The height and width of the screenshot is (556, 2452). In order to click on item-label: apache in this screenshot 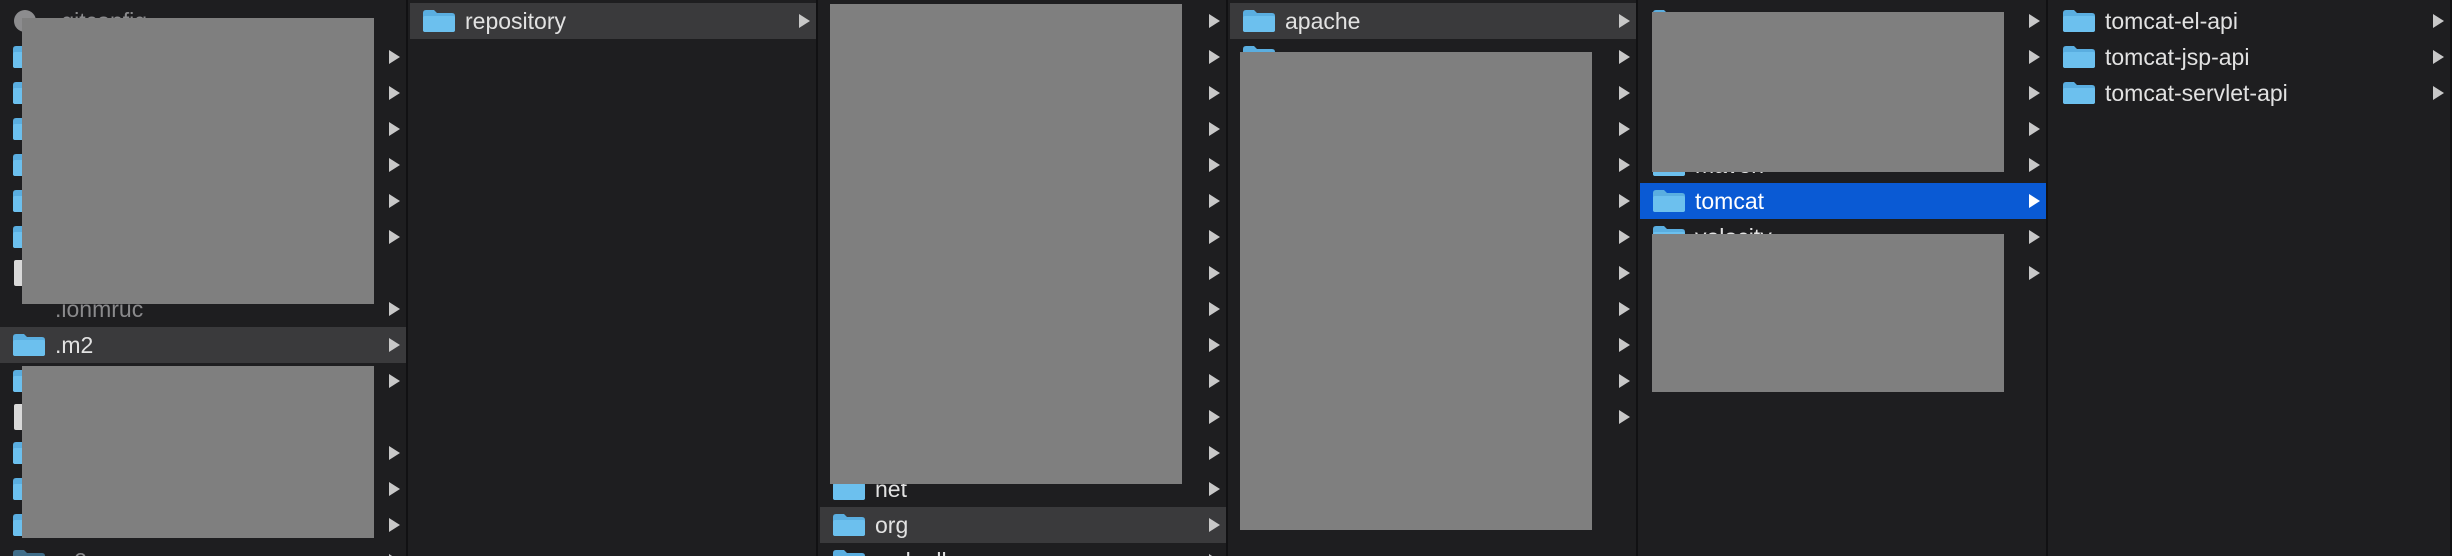, I will do `click(1323, 21)`.